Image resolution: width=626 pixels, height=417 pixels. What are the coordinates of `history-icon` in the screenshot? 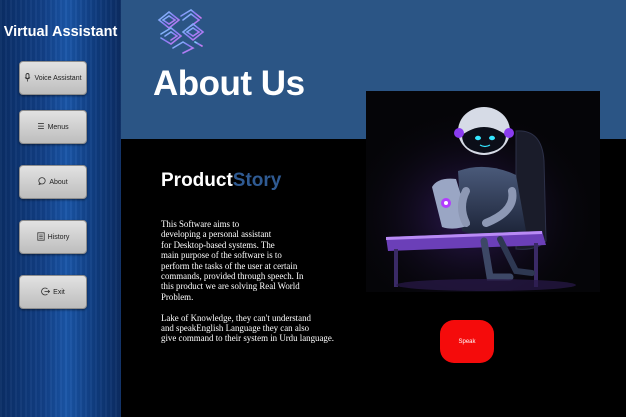 It's located at (41, 237).